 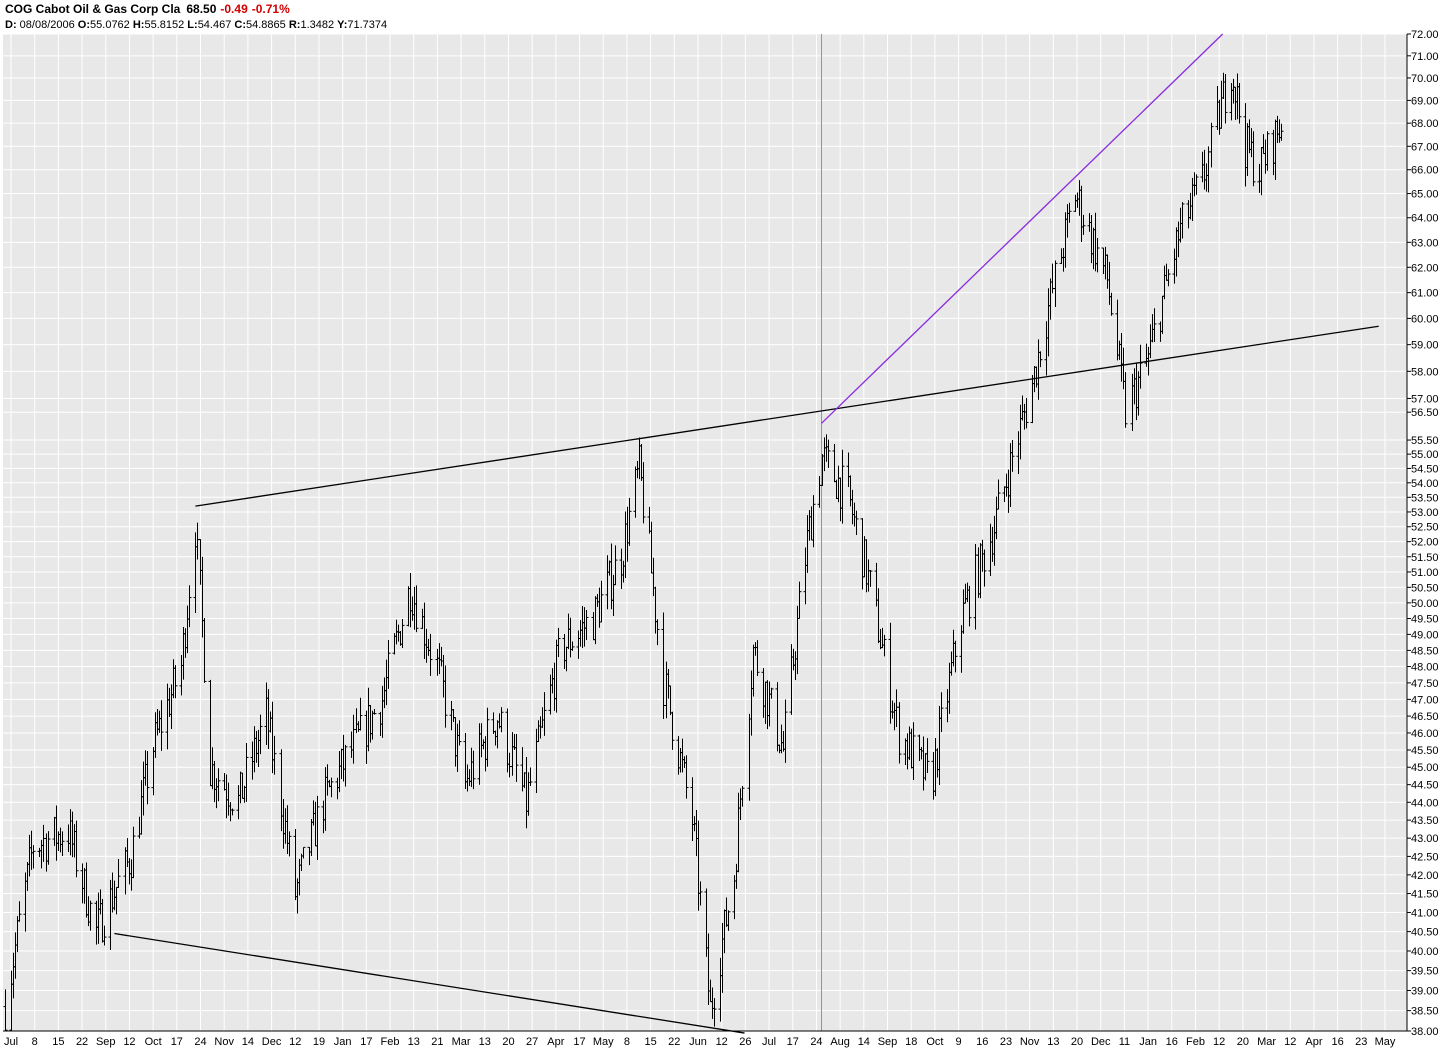 What do you see at coordinates (1425, 684) in the screenshot?
I see `y-tick-label: 47.50` at bounding box center [1425, 684].